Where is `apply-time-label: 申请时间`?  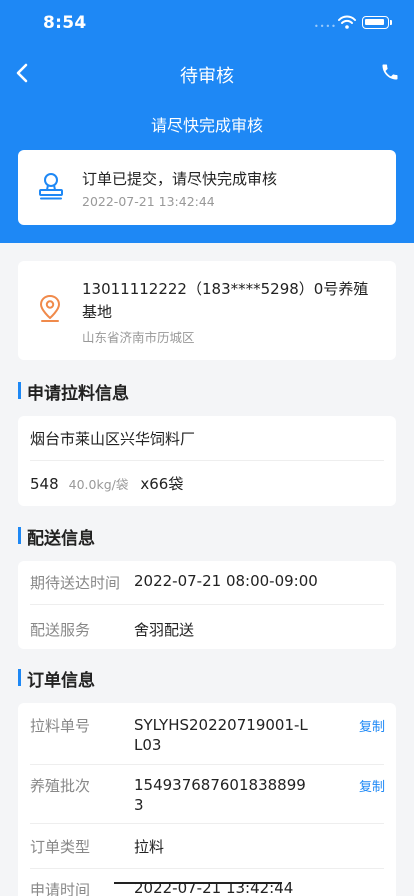 apply-time-label: 申请时间 is located at coordinates (60, 888).